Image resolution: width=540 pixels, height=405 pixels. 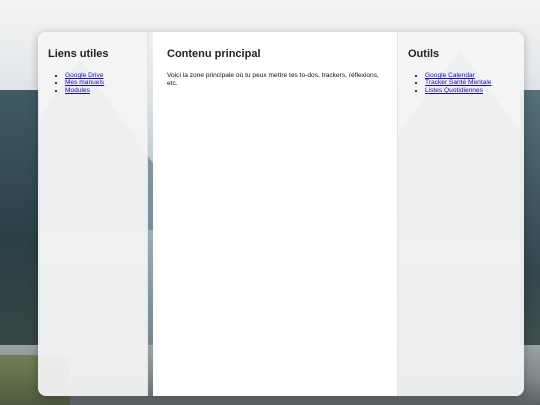 I want to click on list-item: Listes Quotidiennes, so click(x=469, y=90).